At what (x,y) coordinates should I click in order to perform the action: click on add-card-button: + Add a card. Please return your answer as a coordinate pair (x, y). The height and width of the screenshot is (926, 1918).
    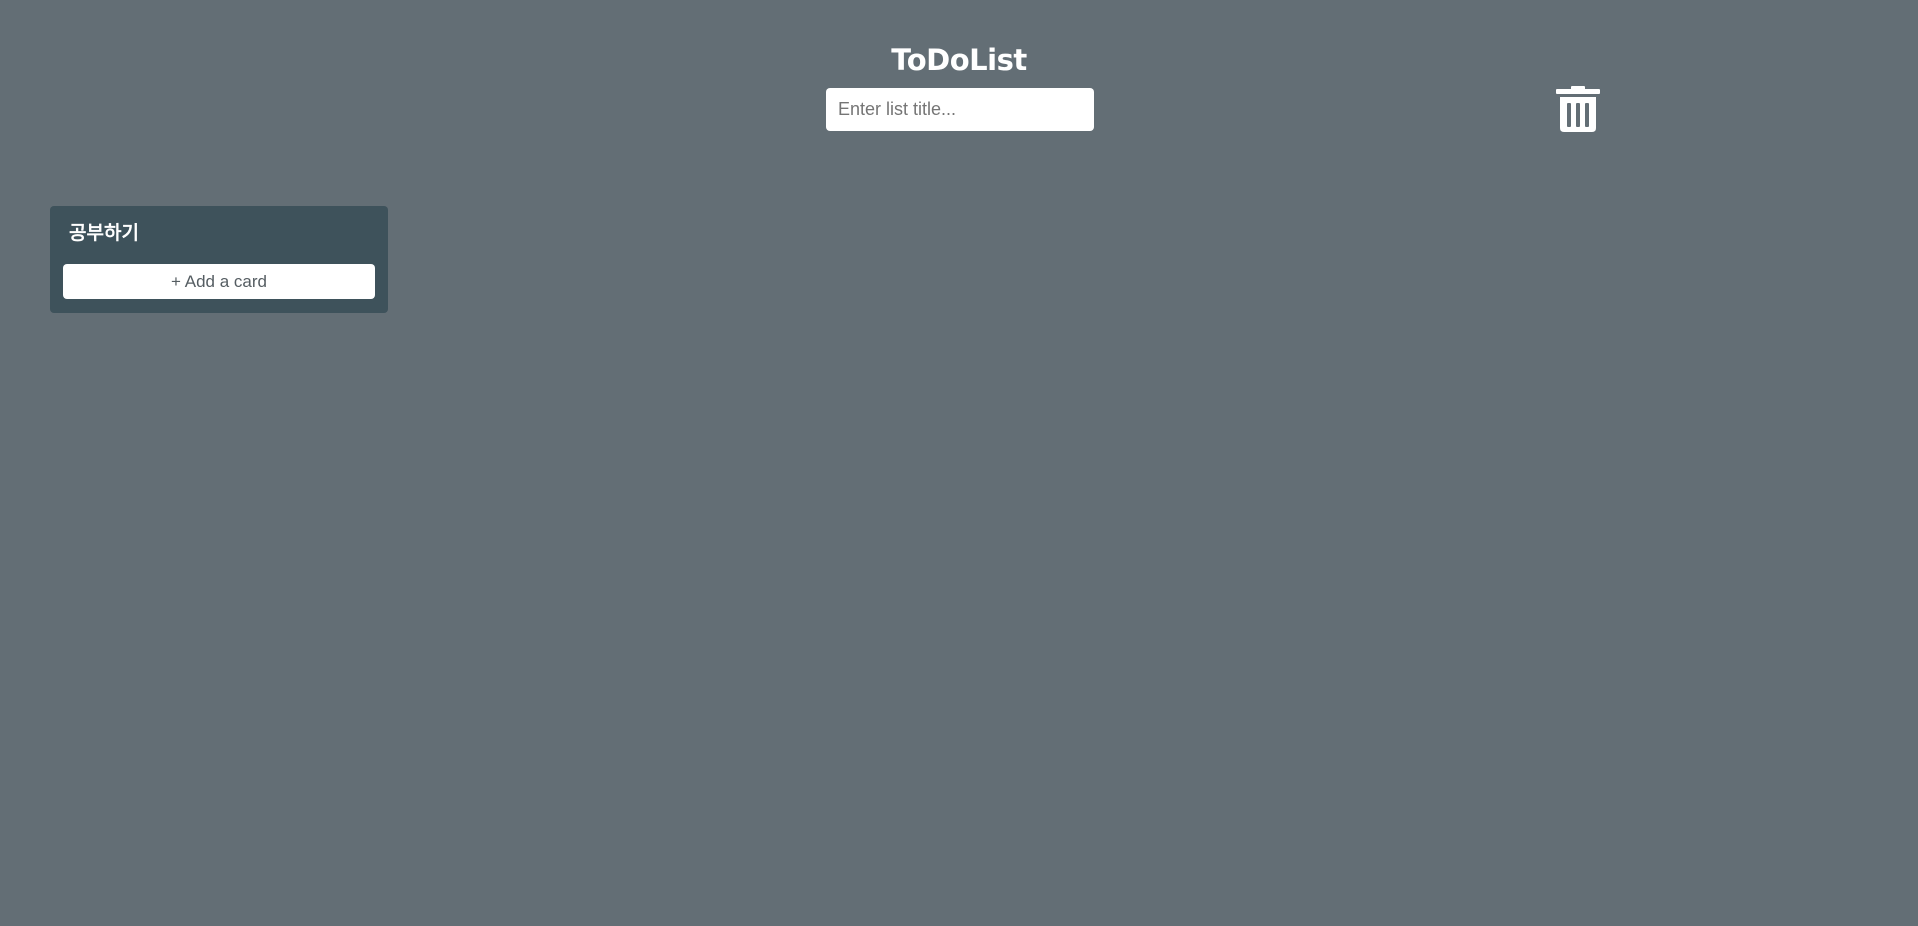
    Looking at the image, I should click on (219, 281).